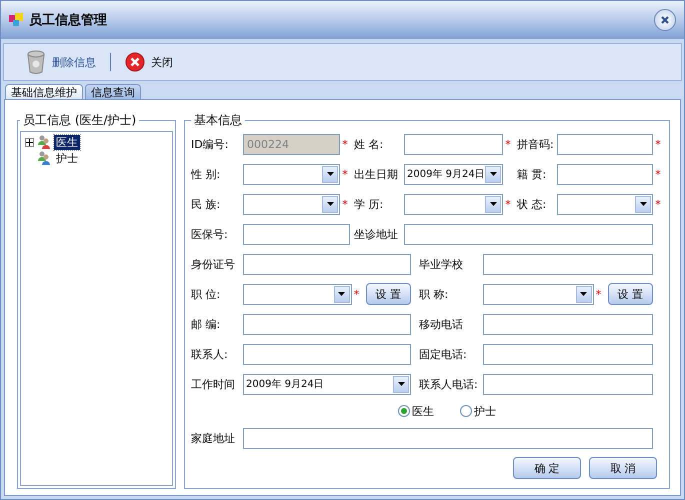  Describe the element at coordinates (206, 324) in the screenshot. I see `field-label: 邮 编:` at that location.